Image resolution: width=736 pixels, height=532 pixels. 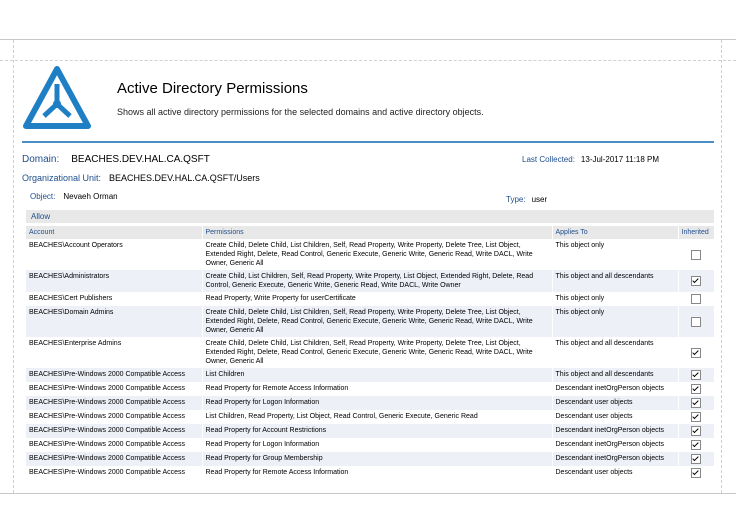 I want to click on object-label: Object:, so click(x=43, y=196).